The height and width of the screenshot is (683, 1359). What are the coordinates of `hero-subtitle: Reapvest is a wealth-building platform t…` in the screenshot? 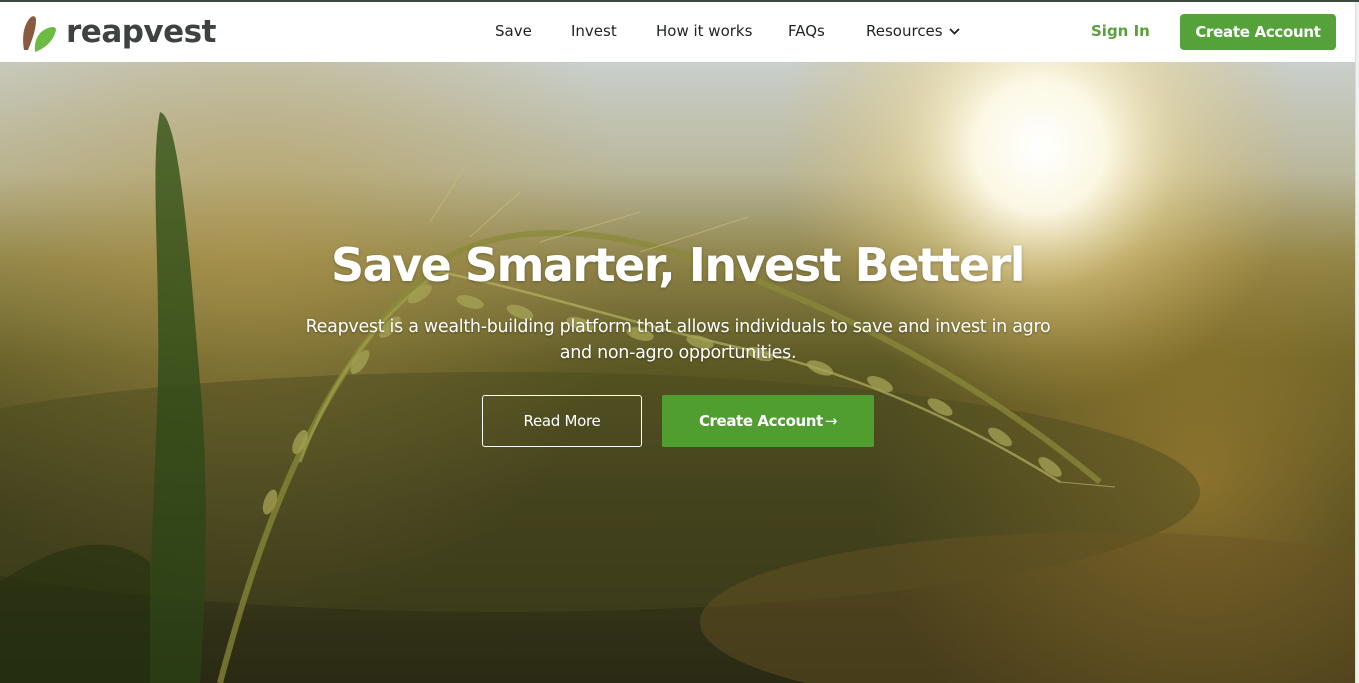 It's located at (678, 340).